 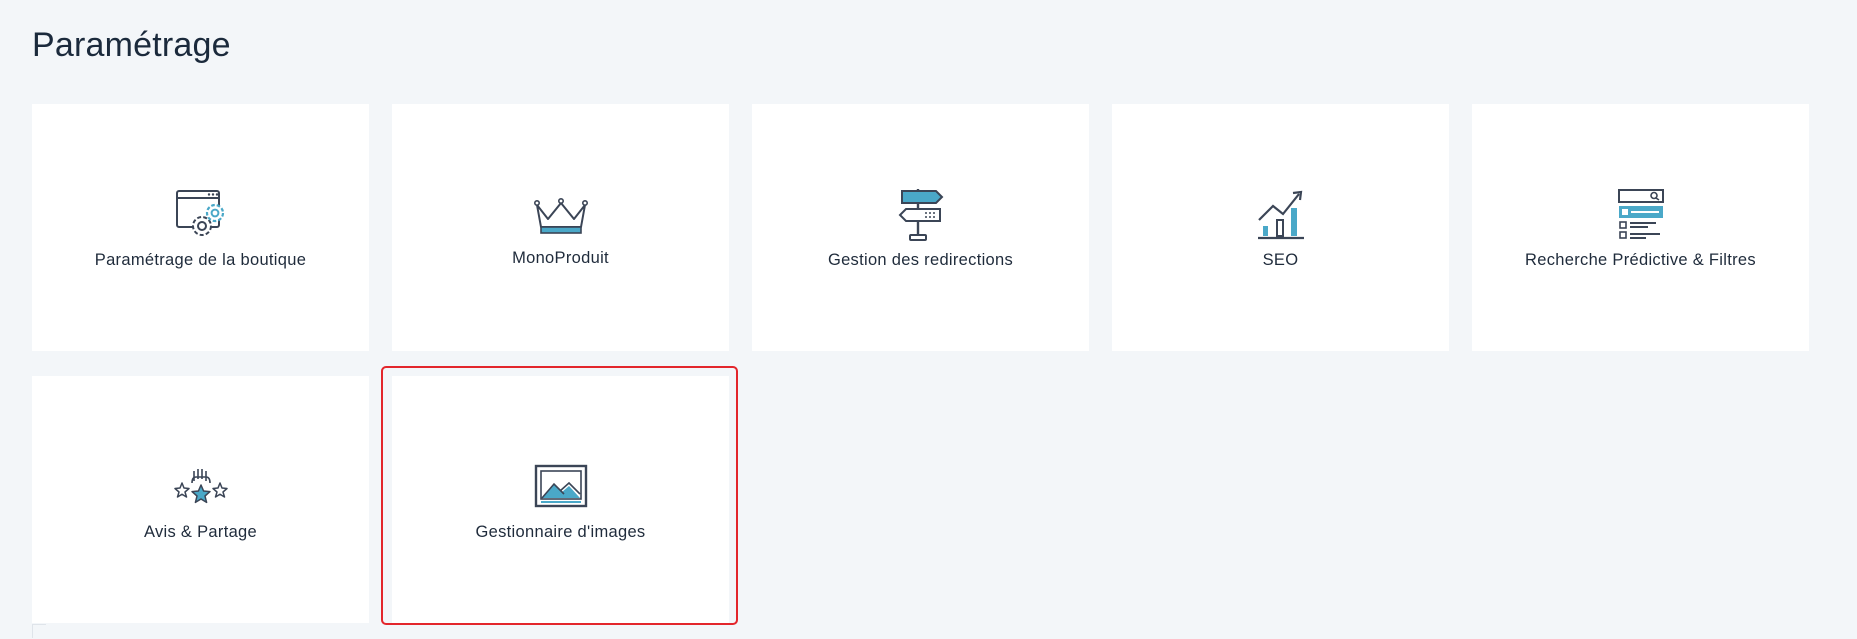 I want to click on tile-seo: SEO, so click(x=1280, y=227).